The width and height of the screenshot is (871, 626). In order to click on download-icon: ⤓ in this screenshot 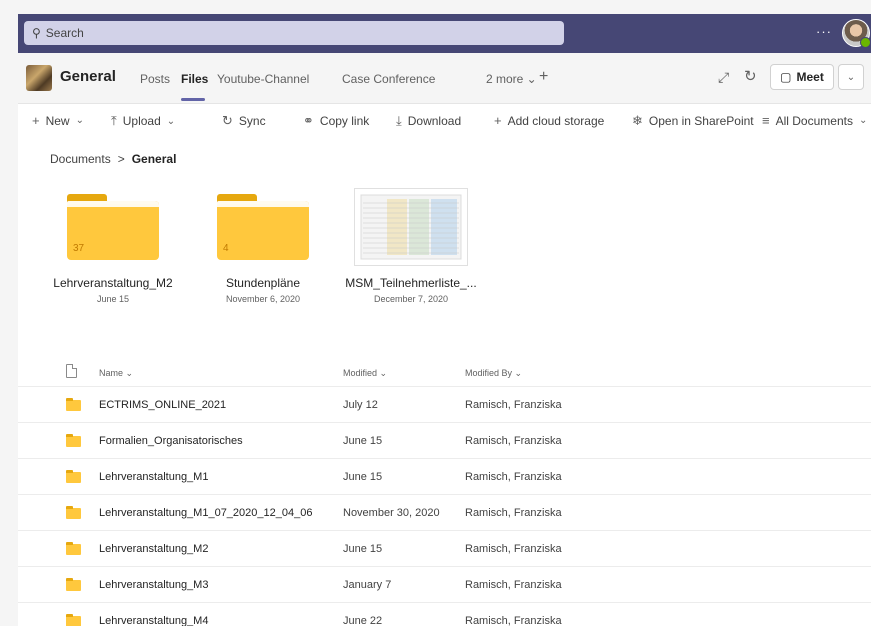, I will do `click(399, 120)`.